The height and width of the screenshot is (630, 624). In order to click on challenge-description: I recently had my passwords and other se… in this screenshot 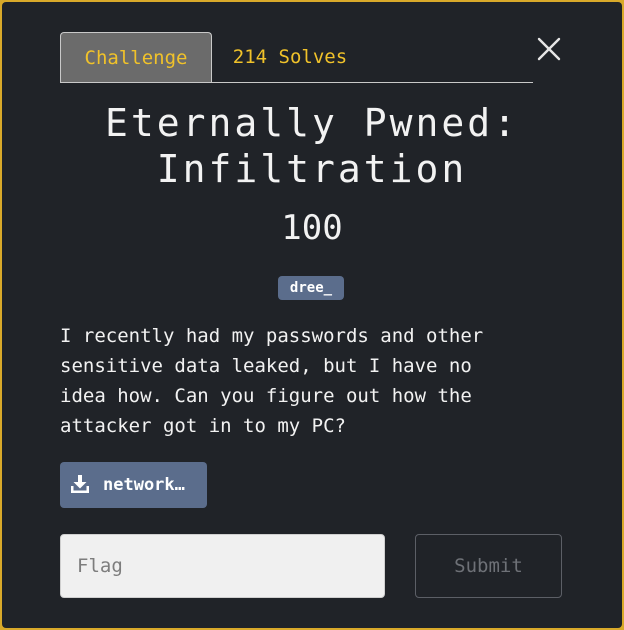, I will do `click(272, 381)`.